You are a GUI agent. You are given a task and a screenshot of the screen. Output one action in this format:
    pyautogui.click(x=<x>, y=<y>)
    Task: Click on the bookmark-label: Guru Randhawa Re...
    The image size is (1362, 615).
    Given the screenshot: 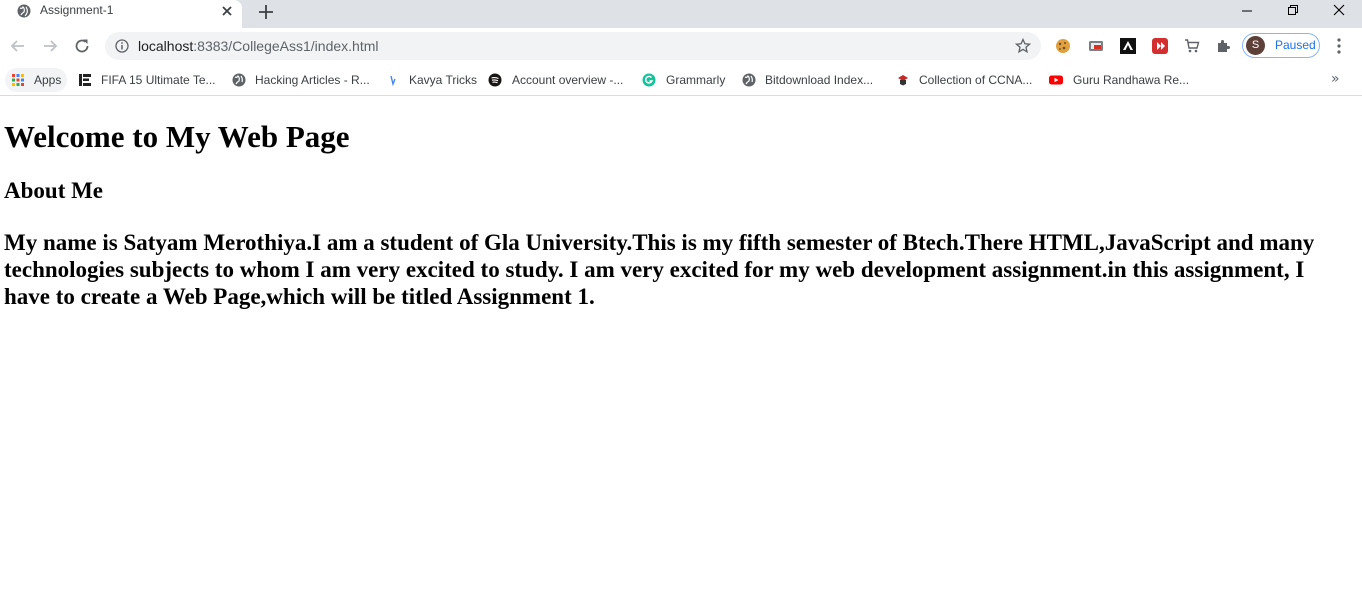 What is the action you would take?
    pyautogui.click(x=1131, y=80)
    